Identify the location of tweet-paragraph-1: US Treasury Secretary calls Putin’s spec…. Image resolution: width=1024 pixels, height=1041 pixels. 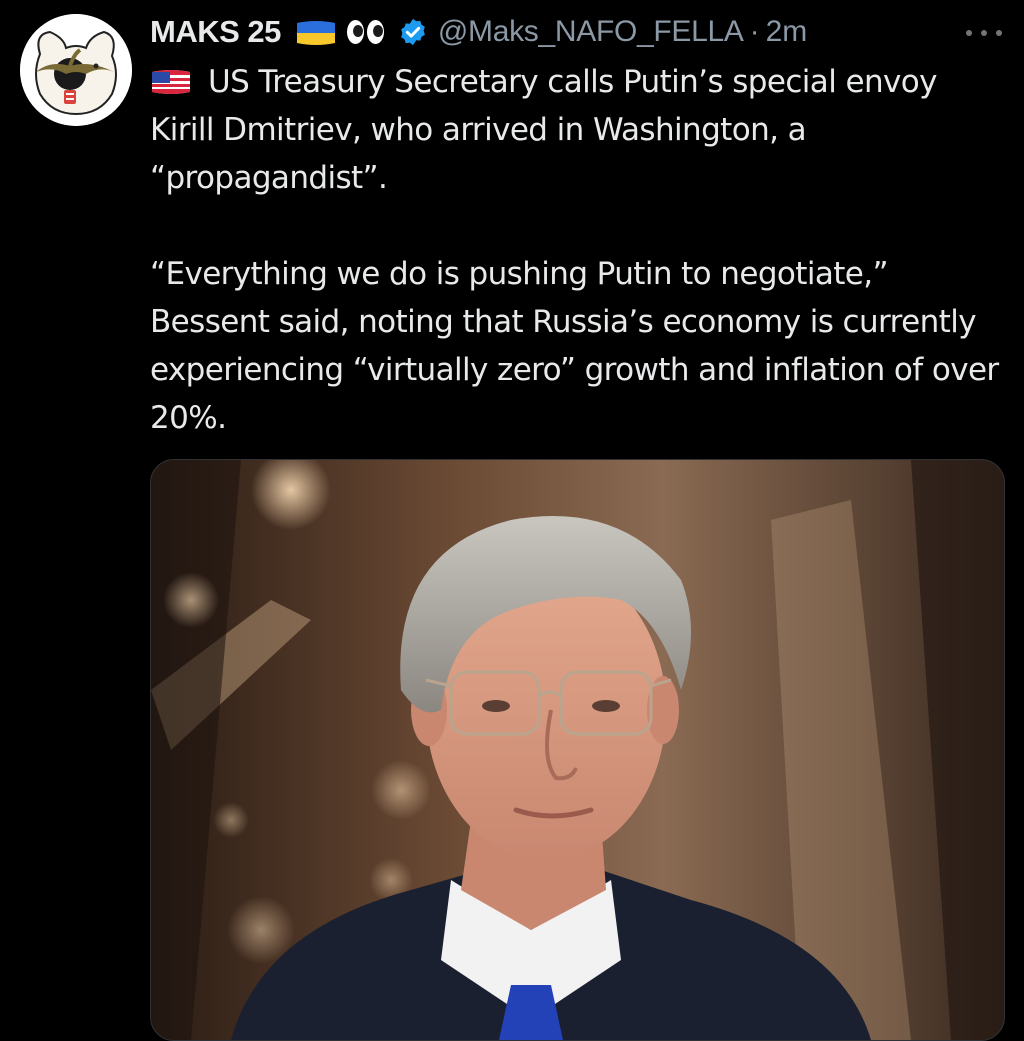
(580, 130).